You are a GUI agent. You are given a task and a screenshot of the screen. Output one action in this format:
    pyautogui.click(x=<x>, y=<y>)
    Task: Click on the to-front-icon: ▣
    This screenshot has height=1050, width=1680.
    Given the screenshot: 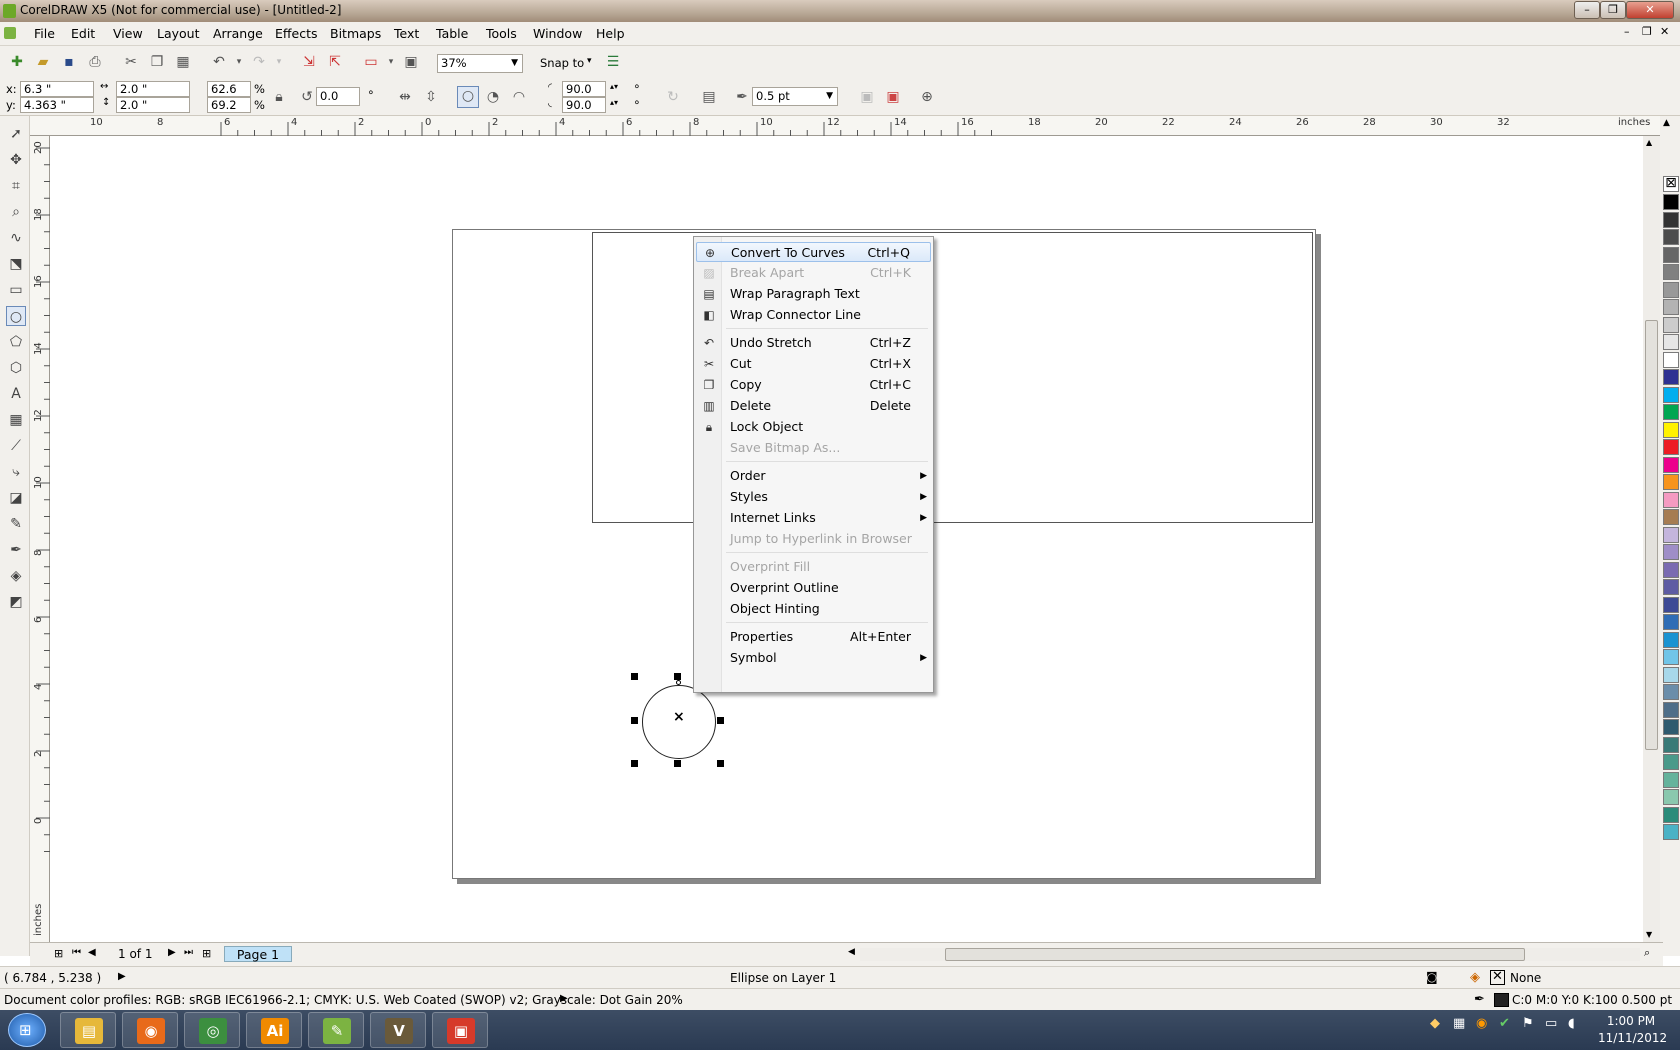 What is the action you would take?
    pyautogui.click(x=867, y=97)
    